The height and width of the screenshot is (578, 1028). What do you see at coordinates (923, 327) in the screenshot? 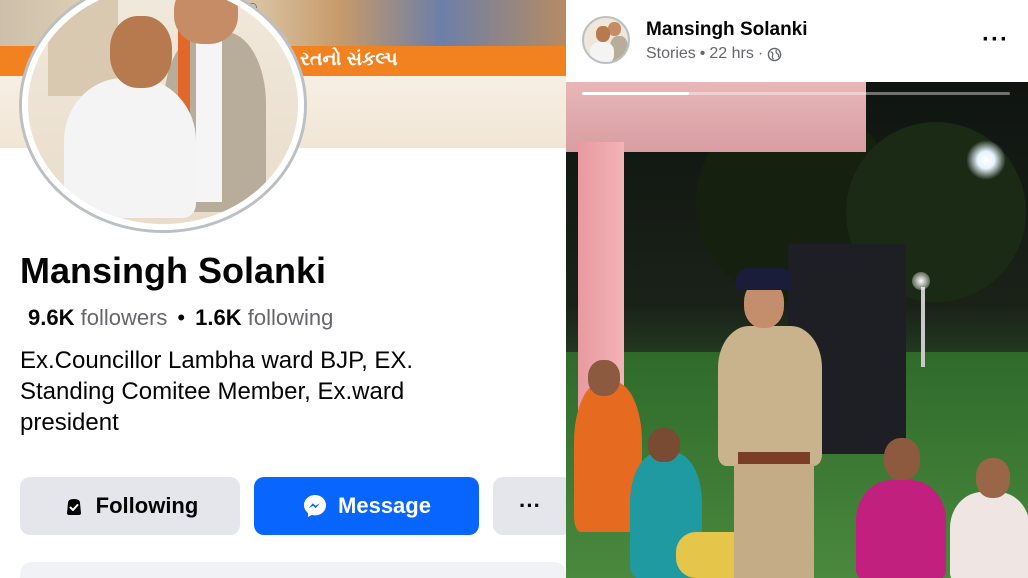
I see `scene-lamp-pole` at bounding box center [923, 327].